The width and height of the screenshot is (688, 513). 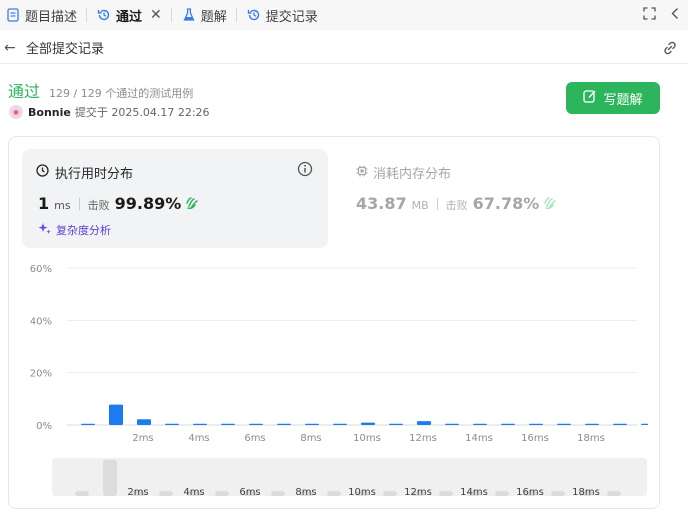 I want to click on minimap-tick-label: 18ms, so click(x=586, y=491).